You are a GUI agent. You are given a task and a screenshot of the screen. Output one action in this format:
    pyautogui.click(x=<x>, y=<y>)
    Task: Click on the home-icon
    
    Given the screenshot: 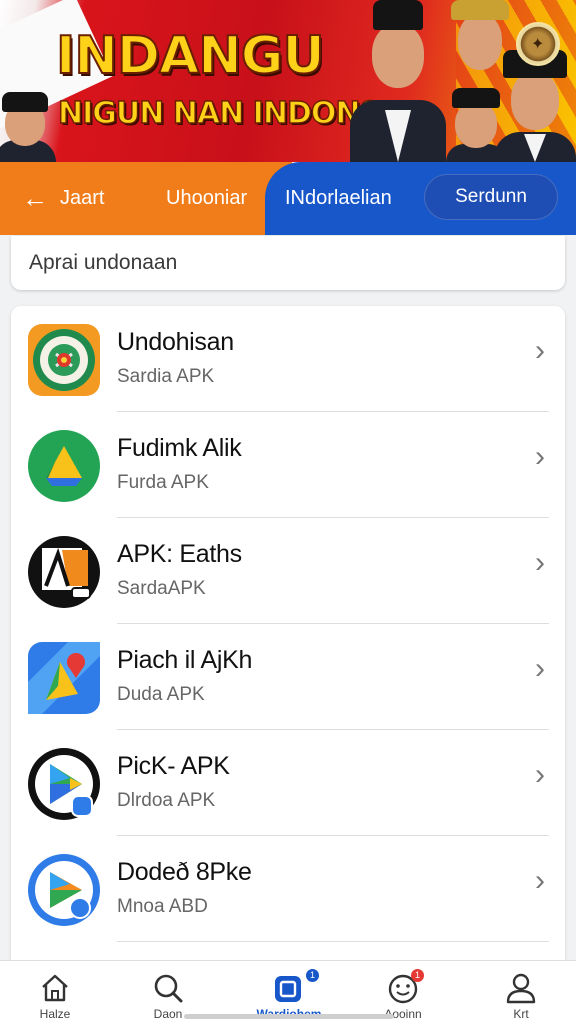 What is the action you would take?
    pyautogui.click(x=55, y=988)
    